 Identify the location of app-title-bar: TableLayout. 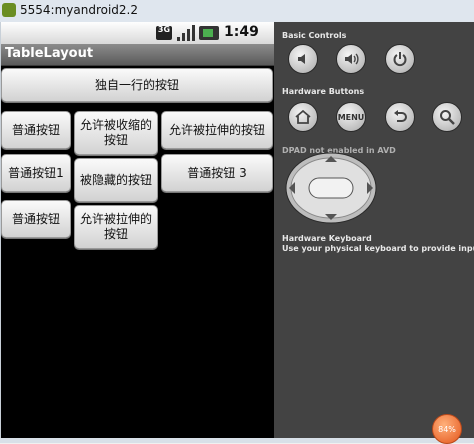
(137, 55).